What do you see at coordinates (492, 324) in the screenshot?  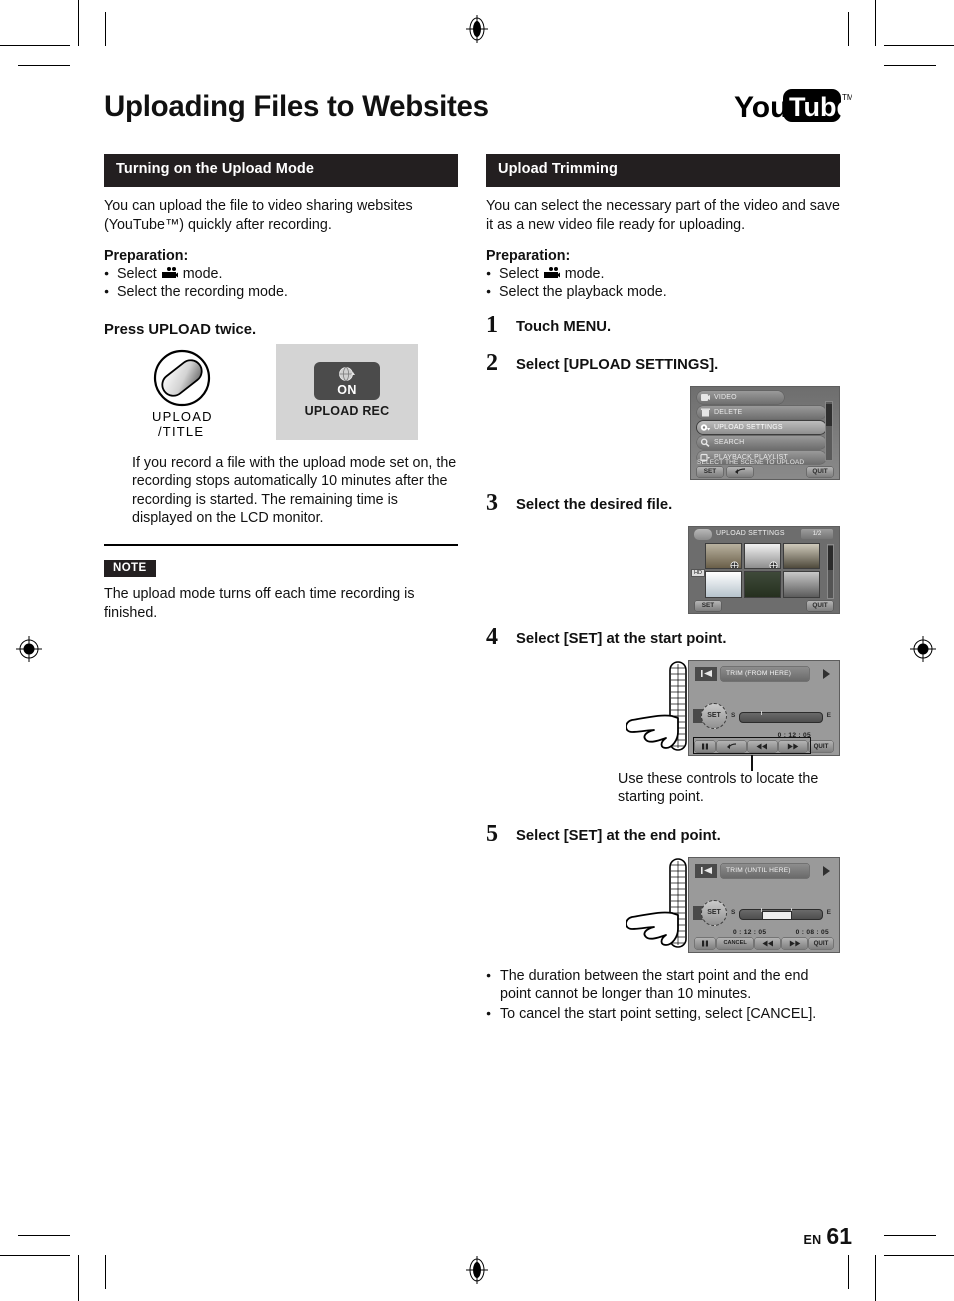 I see `step-1-number: 1` at bounding box center [492, 324].